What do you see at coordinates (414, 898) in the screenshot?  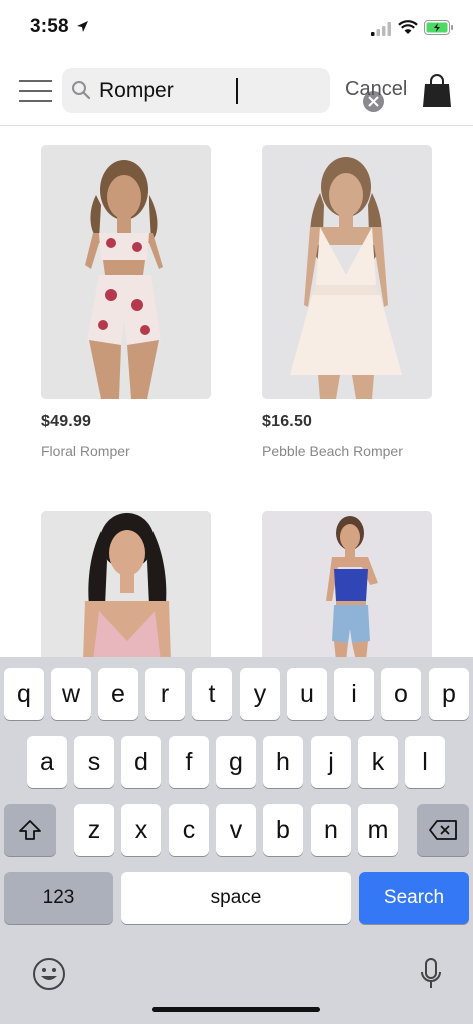 I see `search-key: Search` at bounding box center [414, 898].